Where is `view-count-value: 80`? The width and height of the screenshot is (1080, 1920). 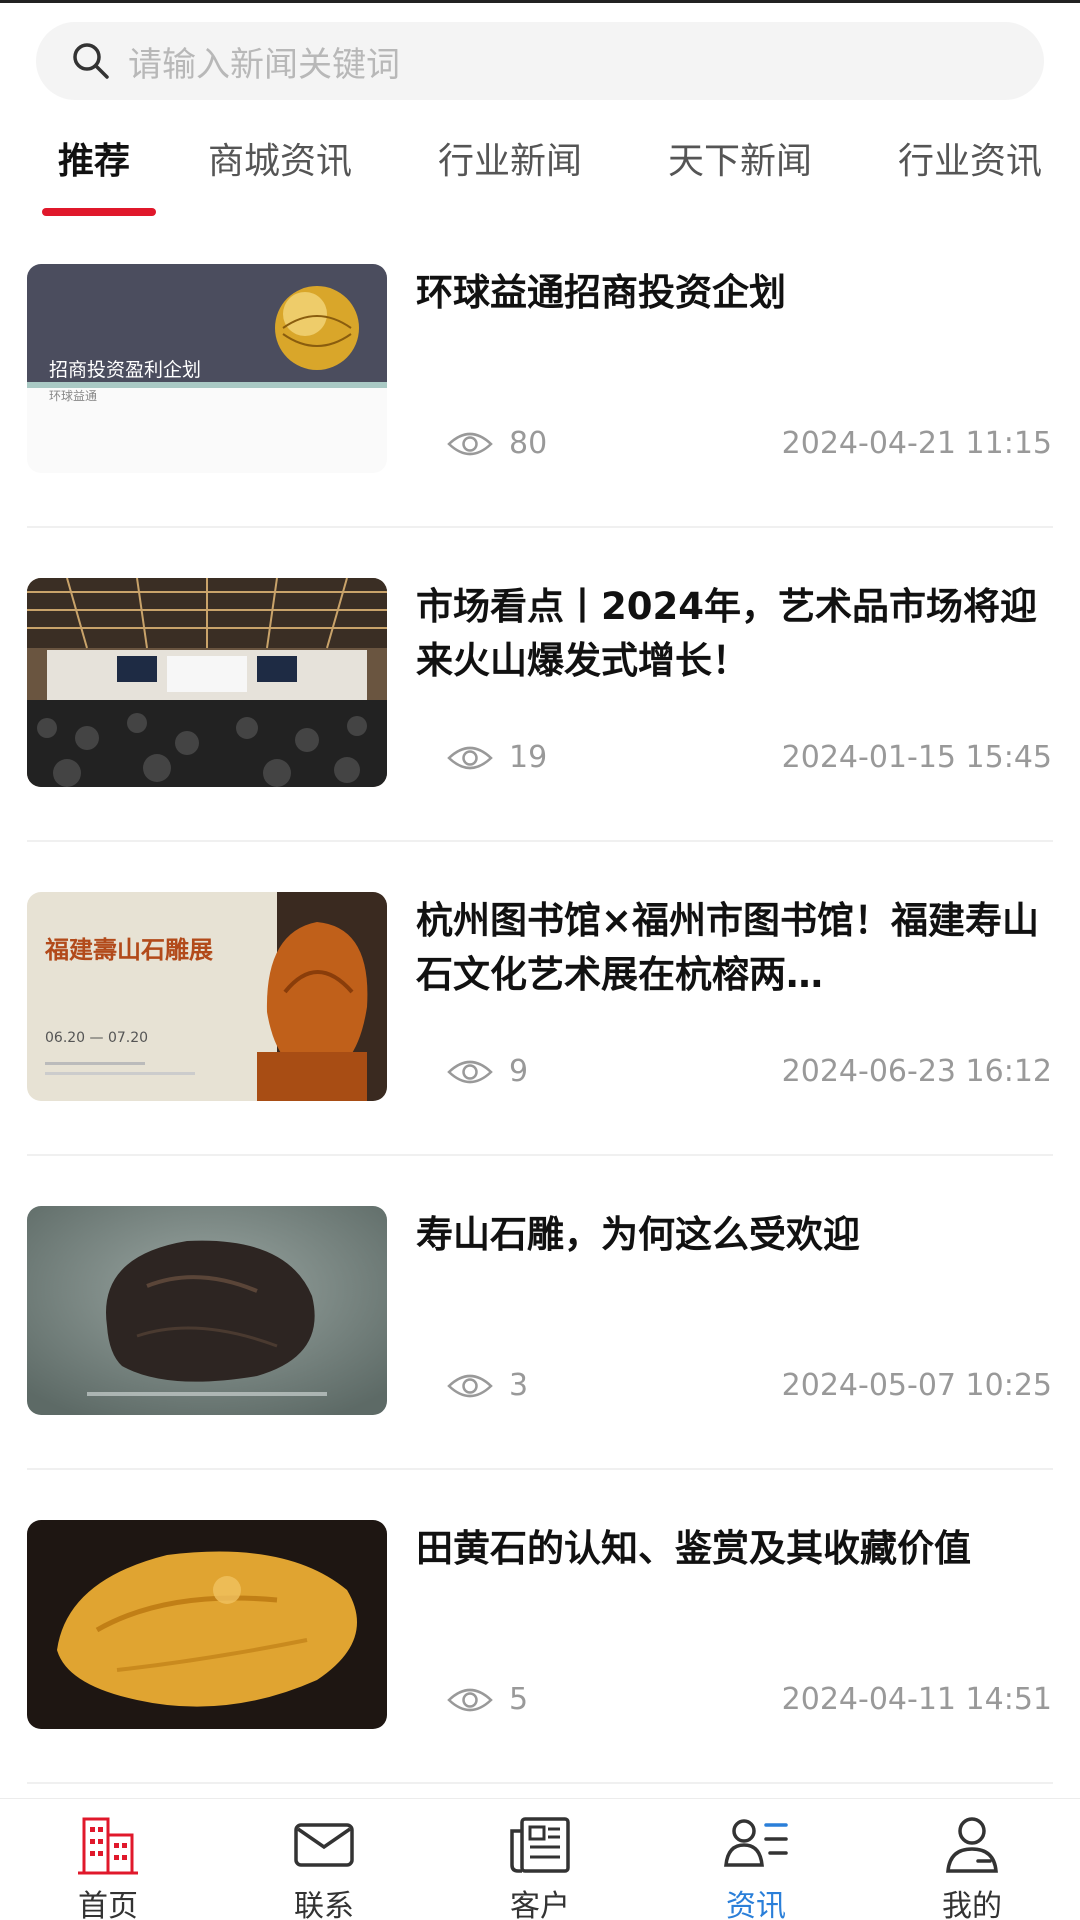 view-count-value: 80 is located at coordinates (528, 443).